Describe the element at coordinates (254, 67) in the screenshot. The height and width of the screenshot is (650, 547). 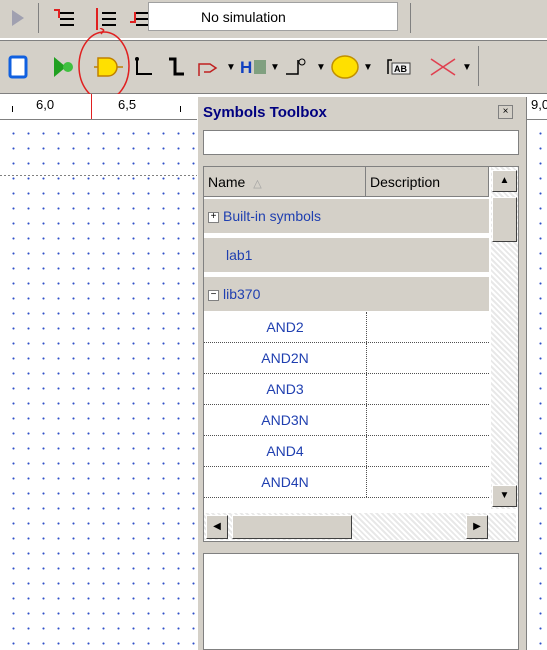
I see `hierarchy-icon: H` at that location.